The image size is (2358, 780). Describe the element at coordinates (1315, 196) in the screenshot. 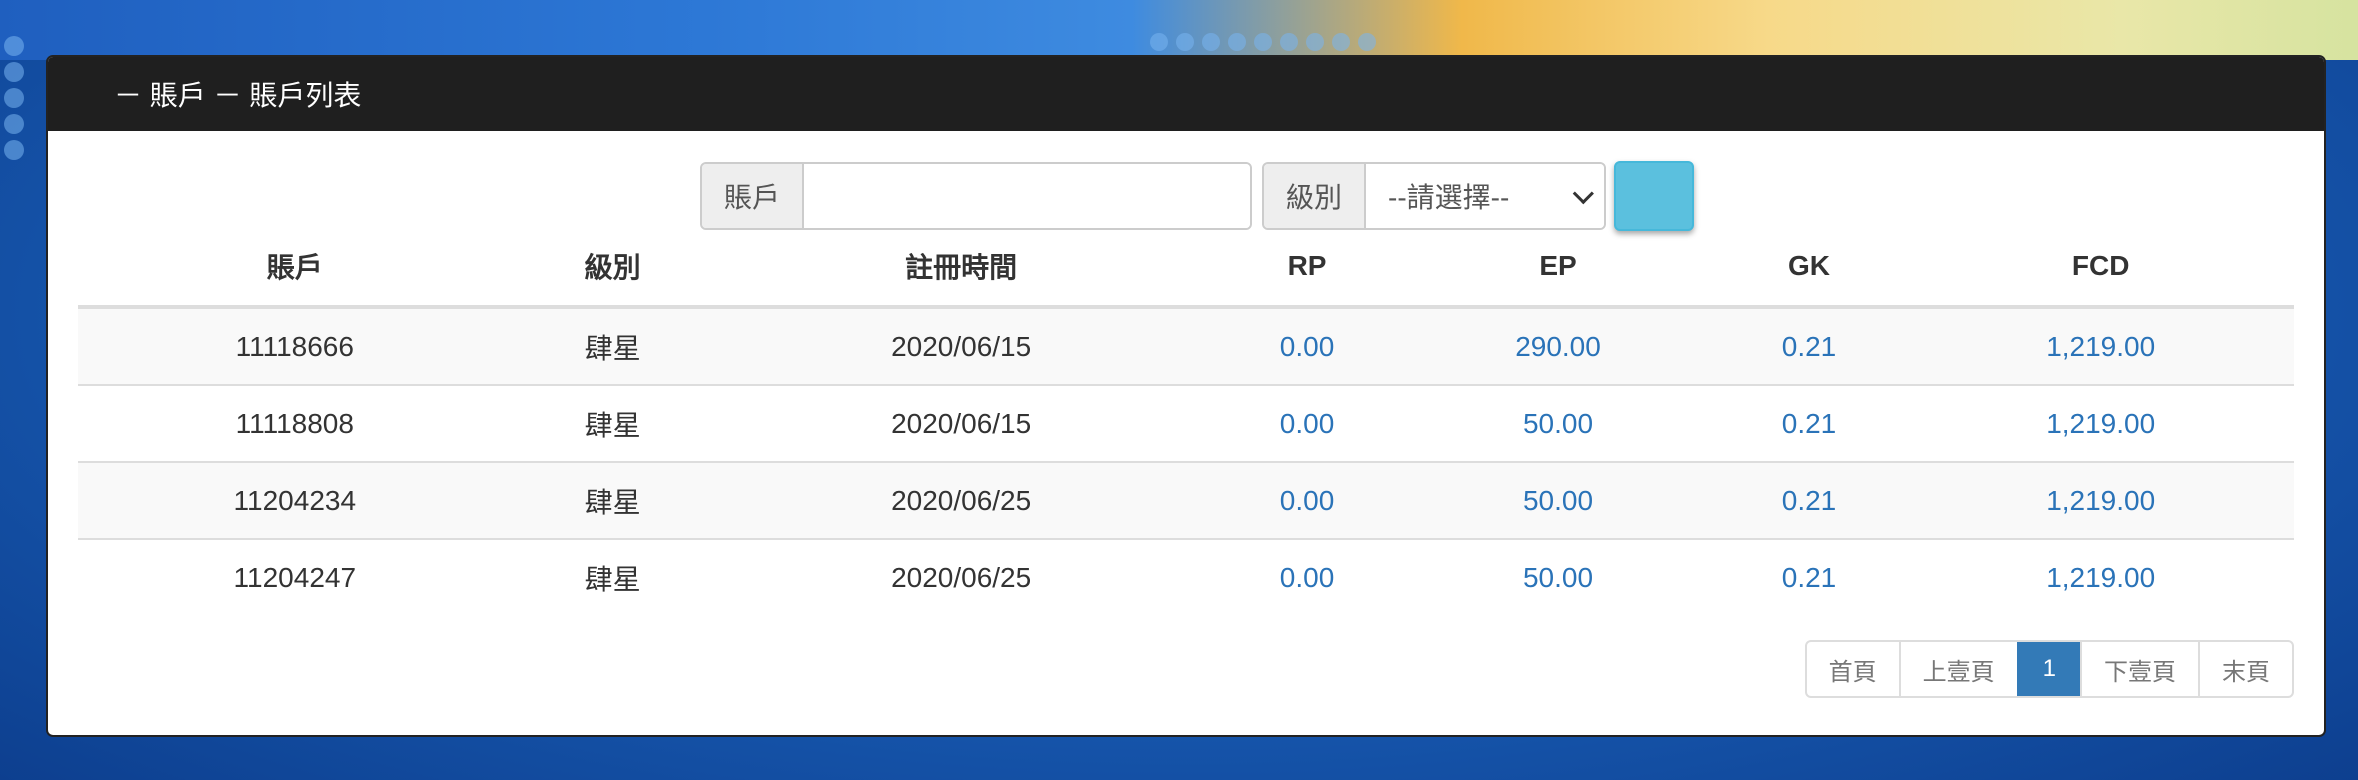

I see `level-label: 級別` at that location.